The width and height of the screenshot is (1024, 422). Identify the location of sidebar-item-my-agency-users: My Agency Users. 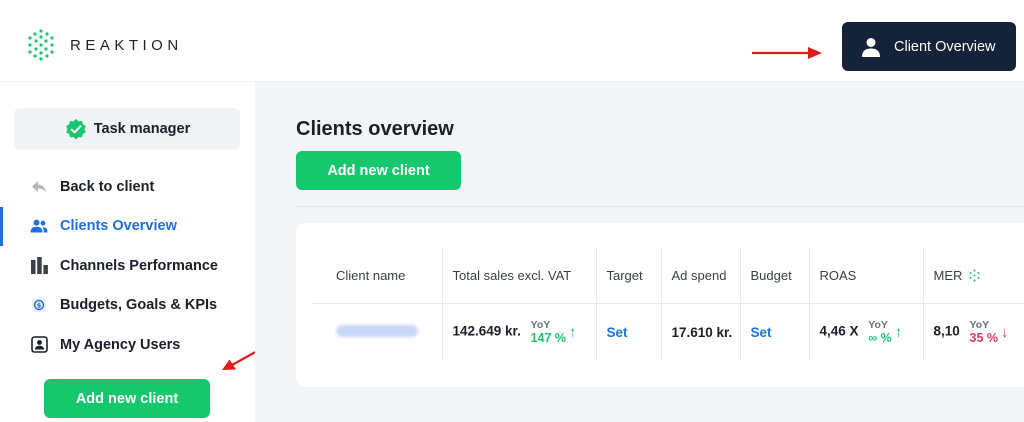
(127, 345).